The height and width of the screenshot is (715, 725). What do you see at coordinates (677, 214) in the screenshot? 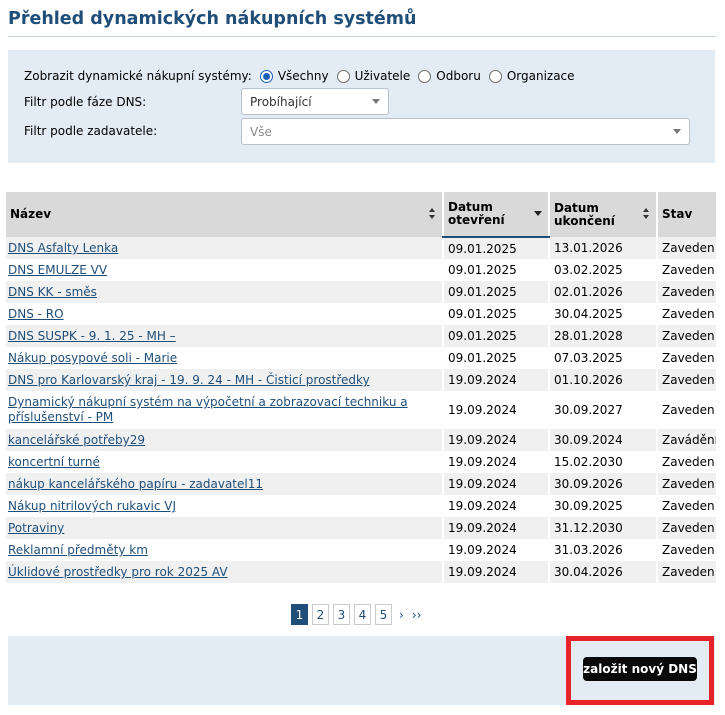
I see `column-header-state-label: Stav` at bounding box center [677, 214].